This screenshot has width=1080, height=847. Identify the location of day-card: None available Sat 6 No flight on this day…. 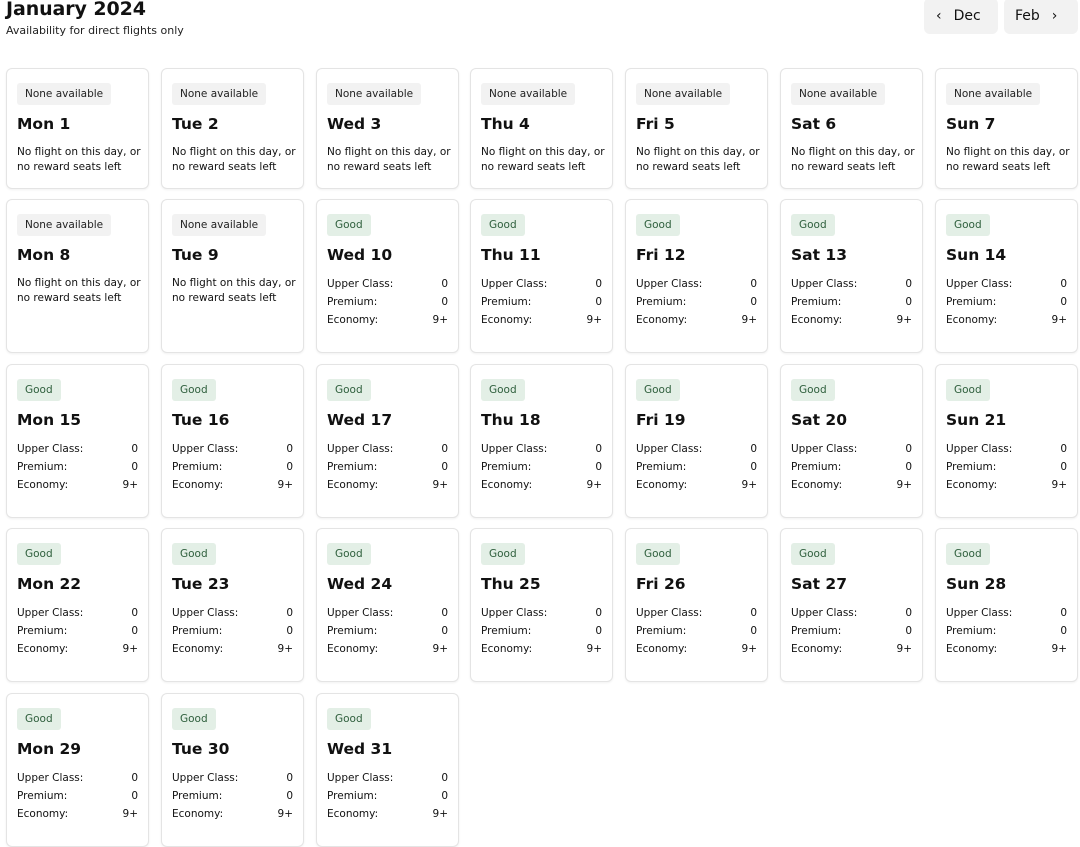
(851, 128).